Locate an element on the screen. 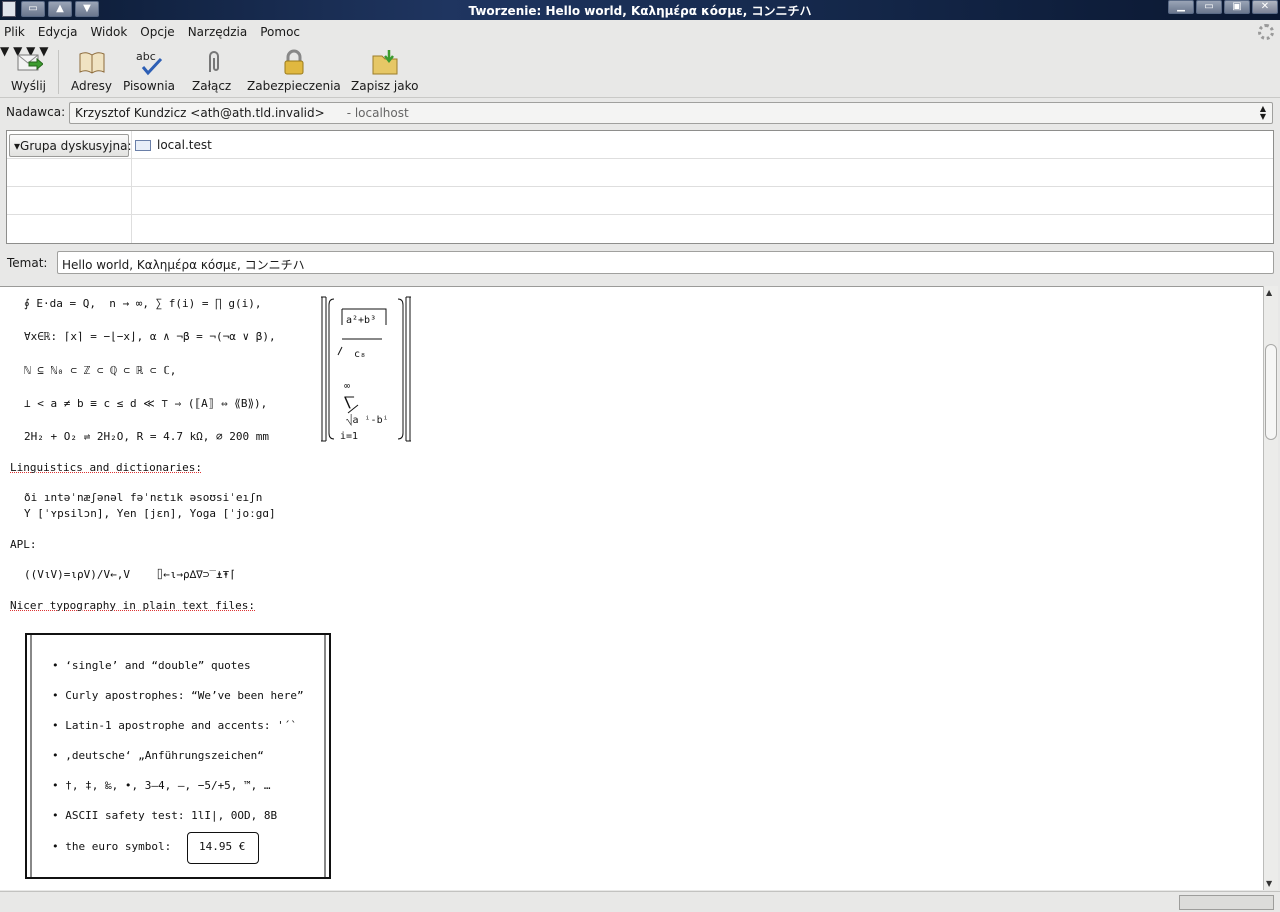  body-line-math-4: ⊥ < a ≠ b ≡ c ≤ d ≪ ⊤ ⇒ (⟦A⟧ ⇔ ⟪B⟫), is located at coordinates (146, 403).